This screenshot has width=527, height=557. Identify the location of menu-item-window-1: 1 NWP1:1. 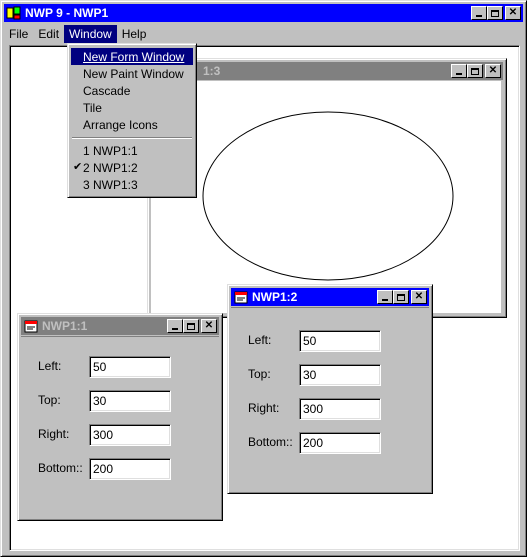
(132, 150).